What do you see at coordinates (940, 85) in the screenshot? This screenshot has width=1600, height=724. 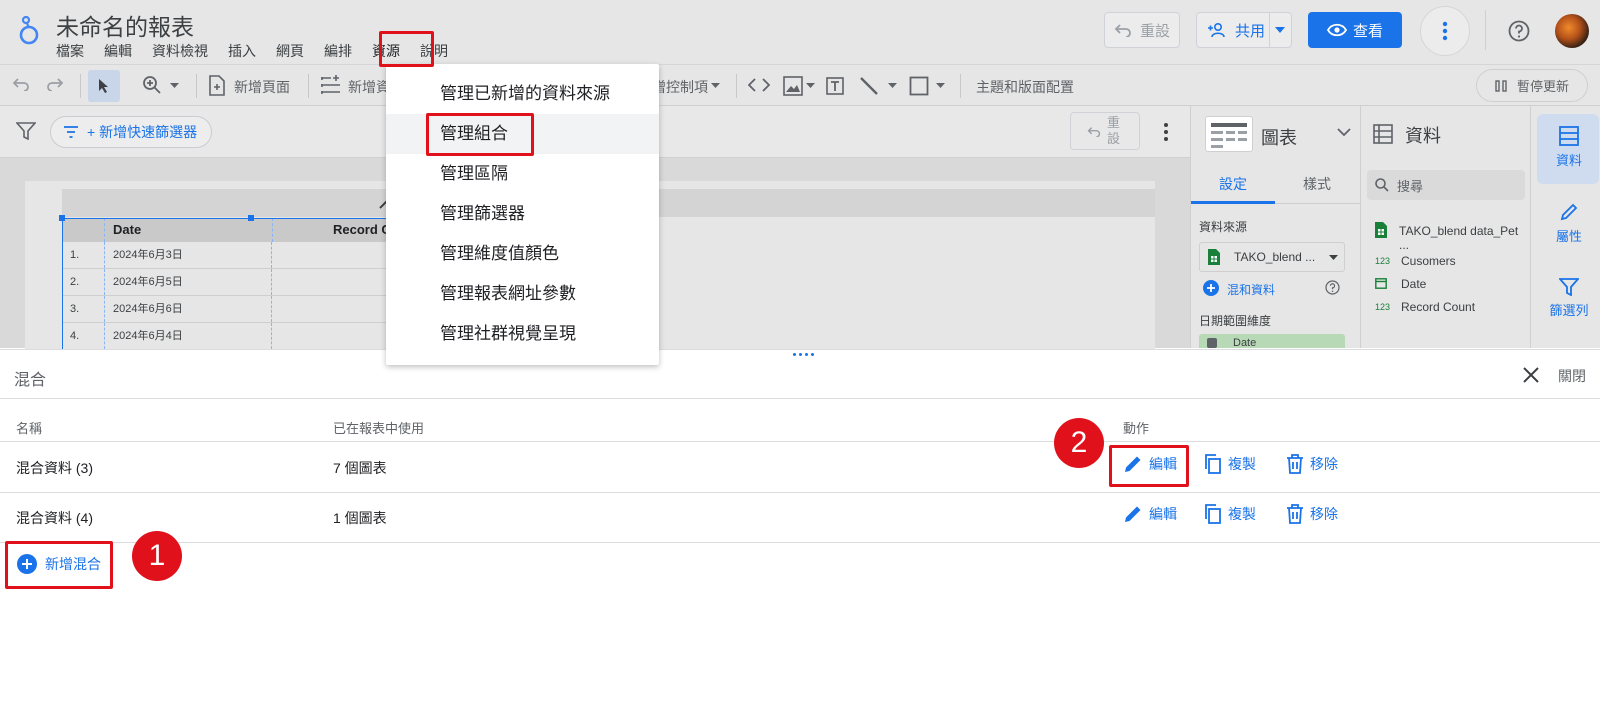 I see `shape-dropdown-arrow-icon` at bounding box center [940, 85].